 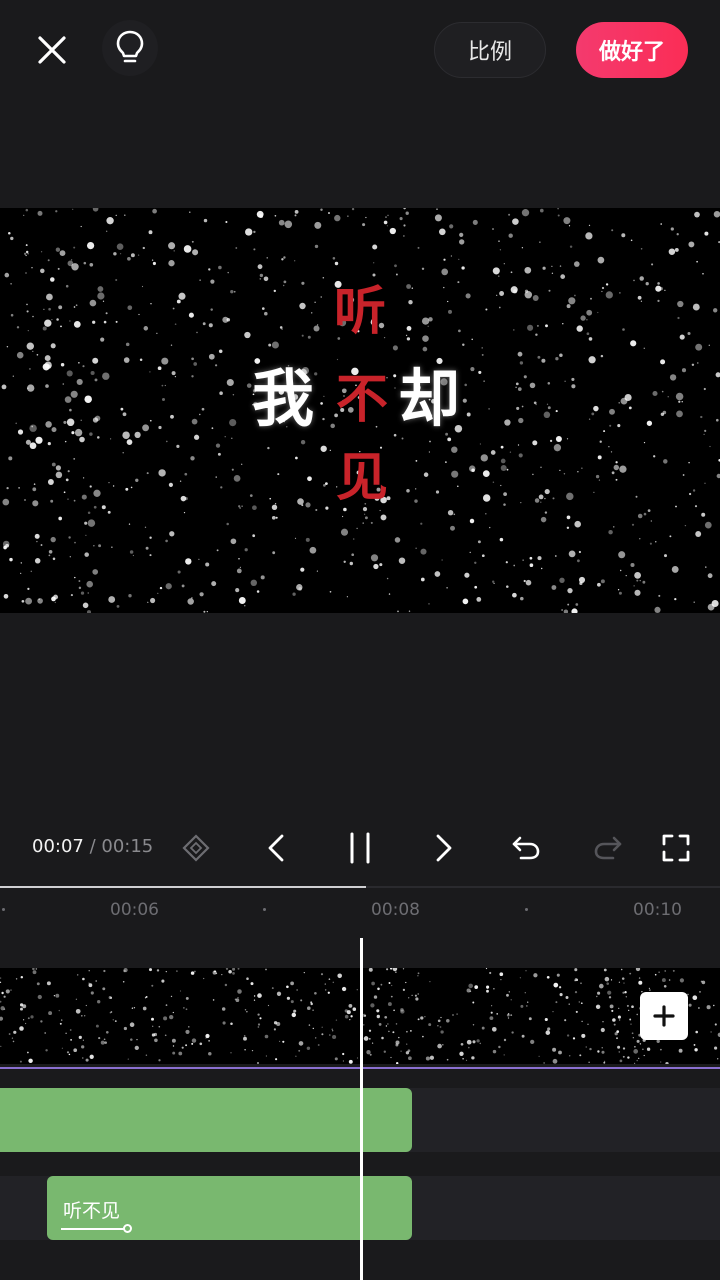 I want to click on pause-button, so click(x=360, y=848).